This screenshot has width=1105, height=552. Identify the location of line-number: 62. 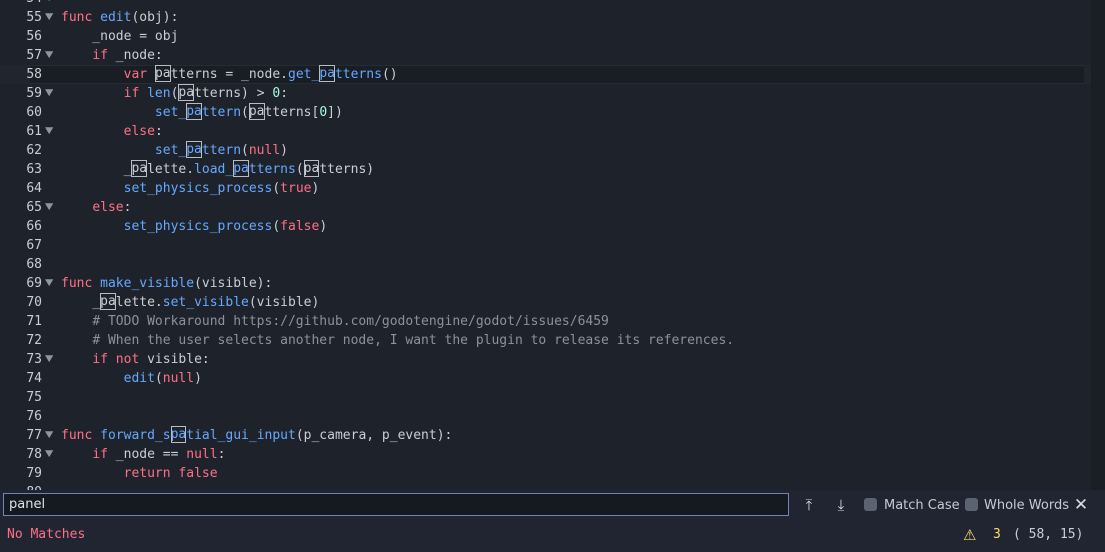
(34, 150).